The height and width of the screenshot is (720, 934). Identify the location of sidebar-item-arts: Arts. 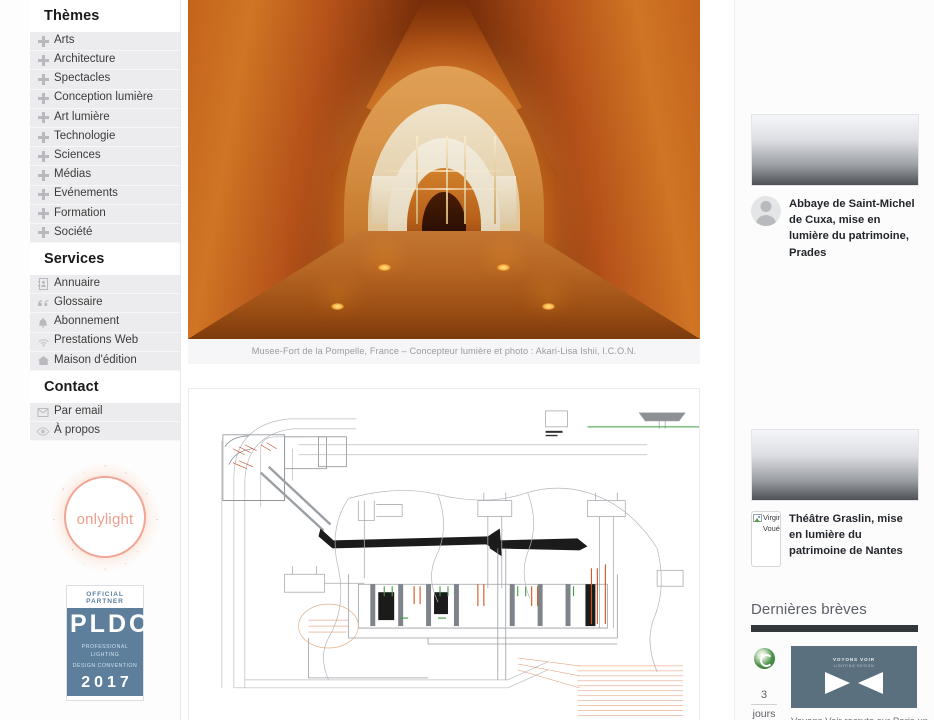
(105, 42).